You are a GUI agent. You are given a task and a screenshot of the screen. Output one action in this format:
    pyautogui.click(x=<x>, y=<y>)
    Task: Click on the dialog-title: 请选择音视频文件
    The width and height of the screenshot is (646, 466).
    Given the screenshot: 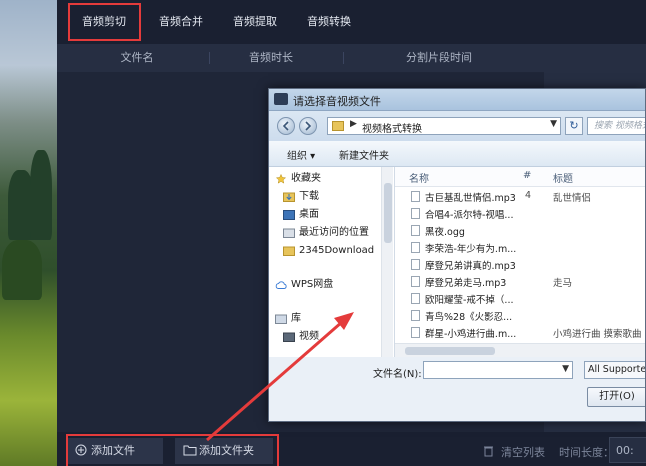 What is the action you would take?
    pyautogui.click(x=337, y=101)
    